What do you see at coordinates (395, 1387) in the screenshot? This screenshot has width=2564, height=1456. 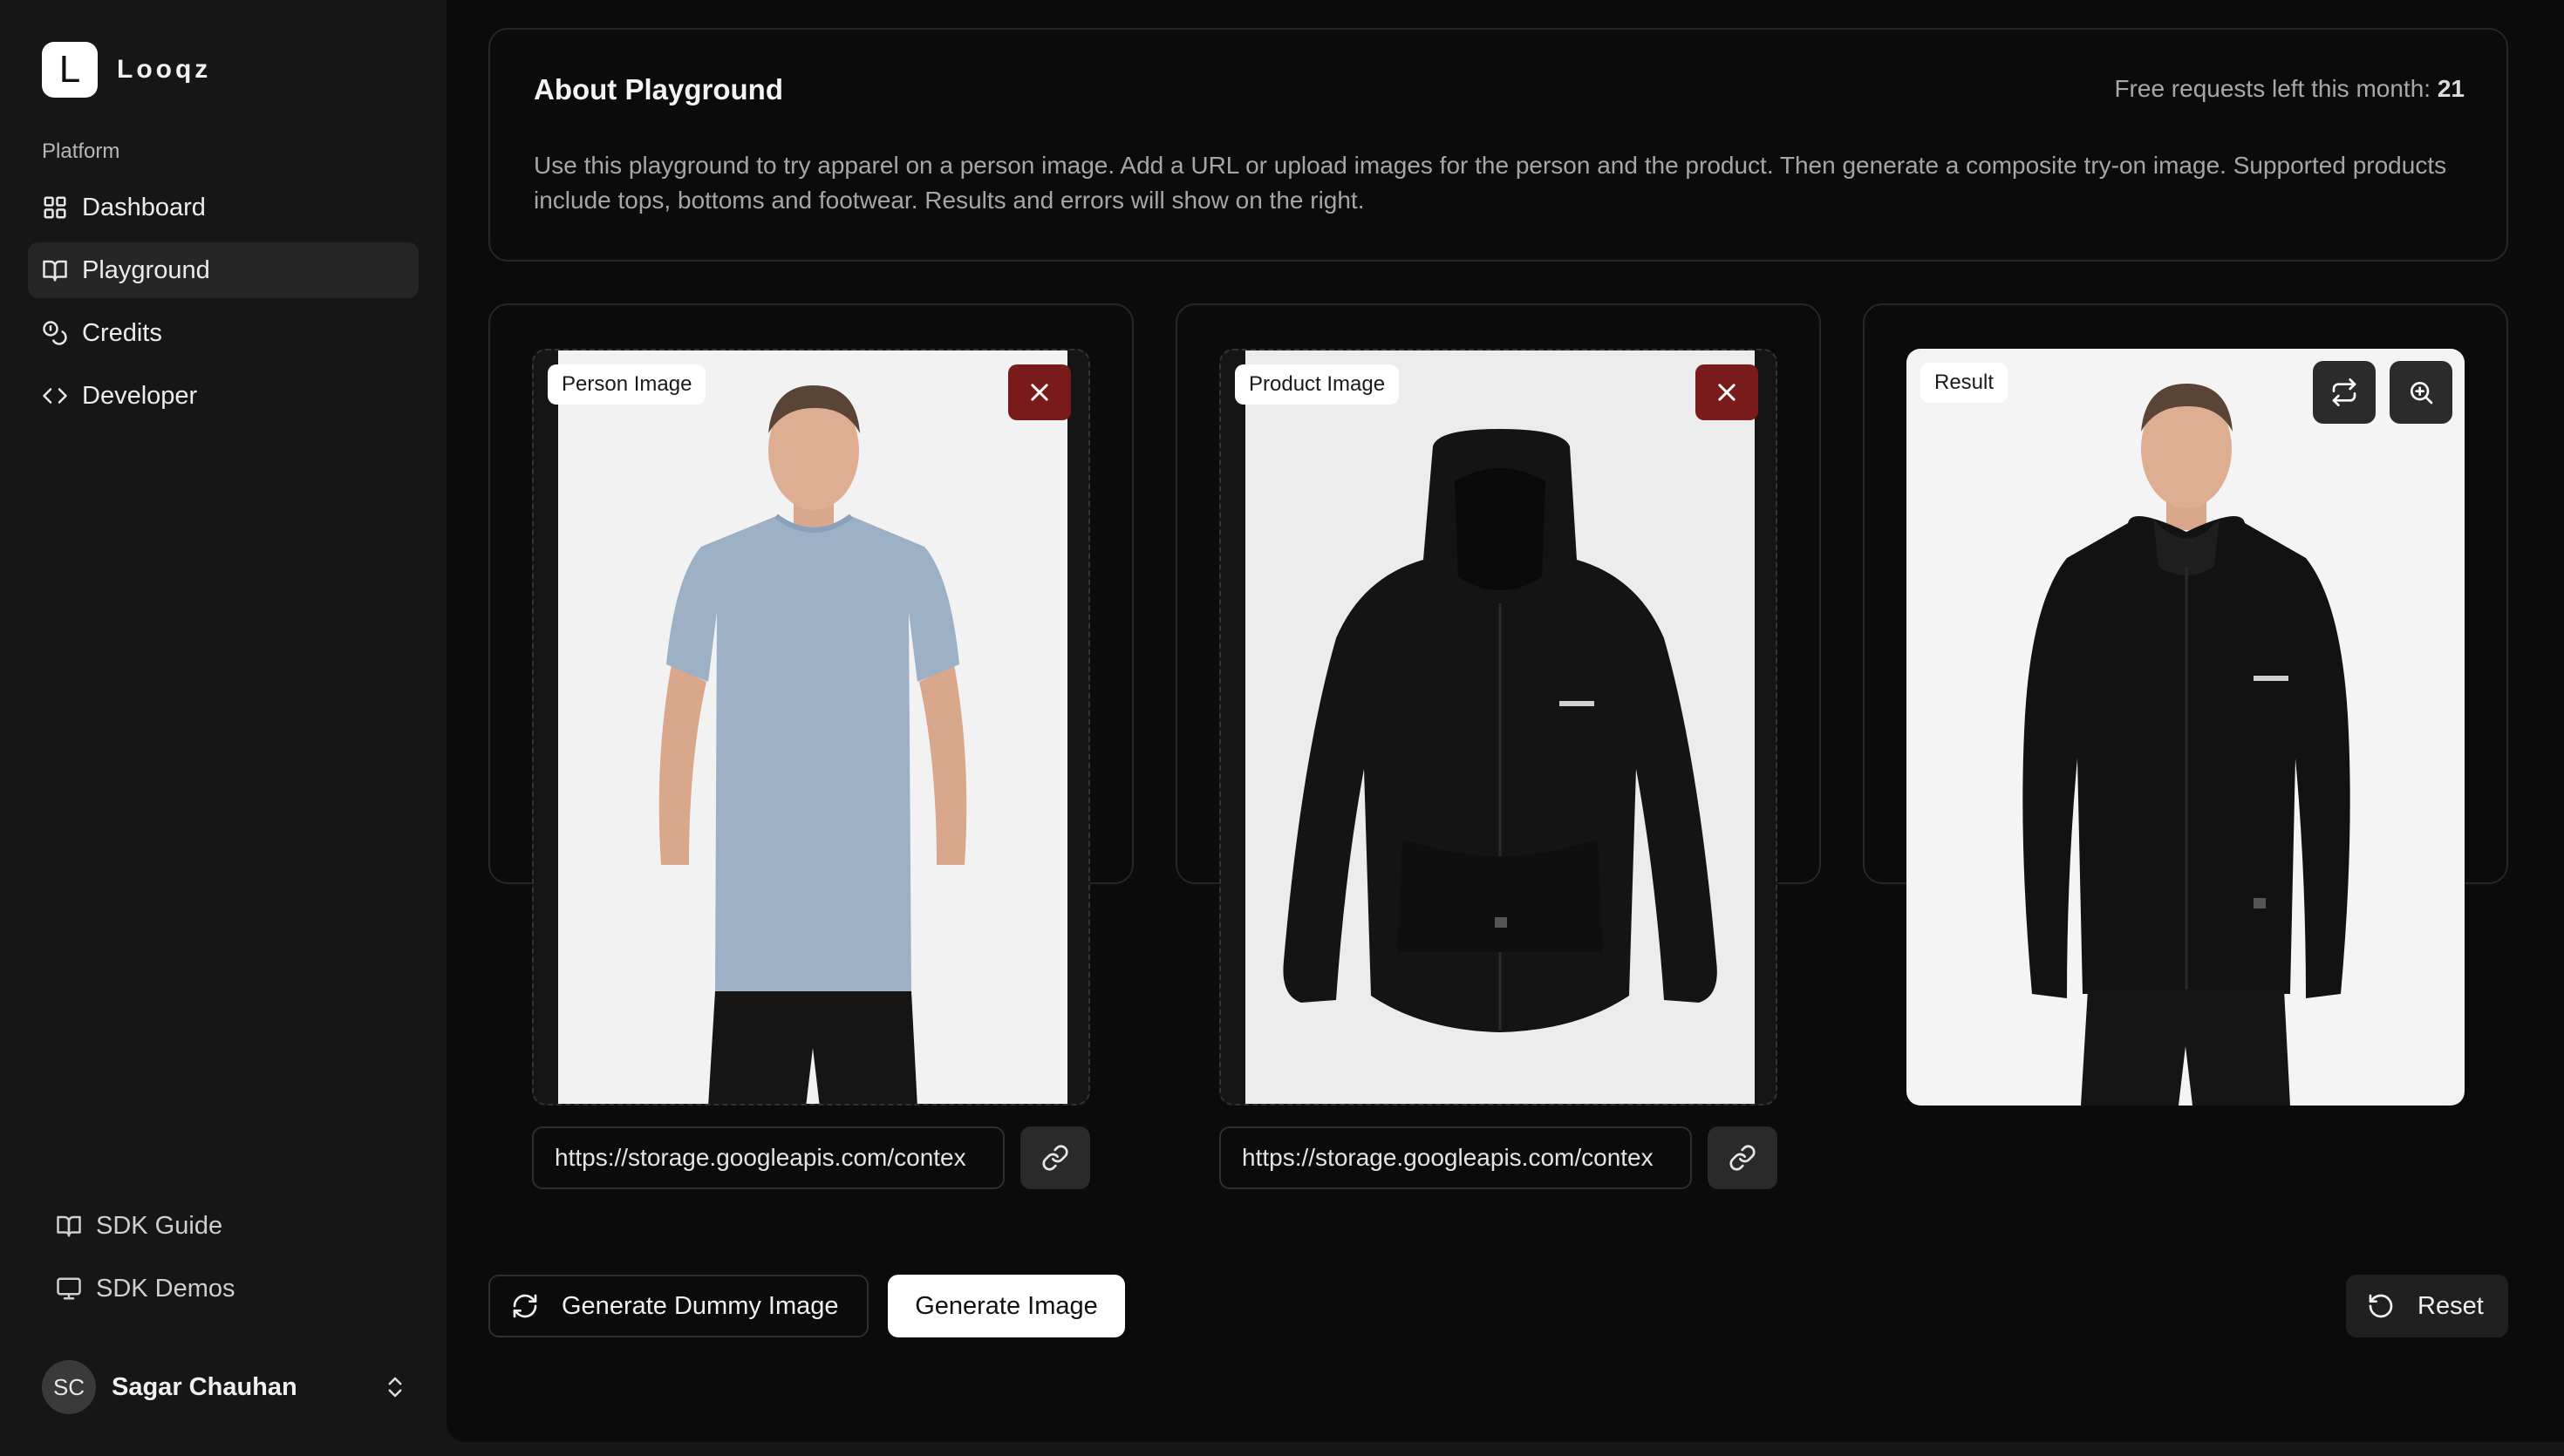 I see `chevrons-up-down-icon` at bounding box center [395, 1387].